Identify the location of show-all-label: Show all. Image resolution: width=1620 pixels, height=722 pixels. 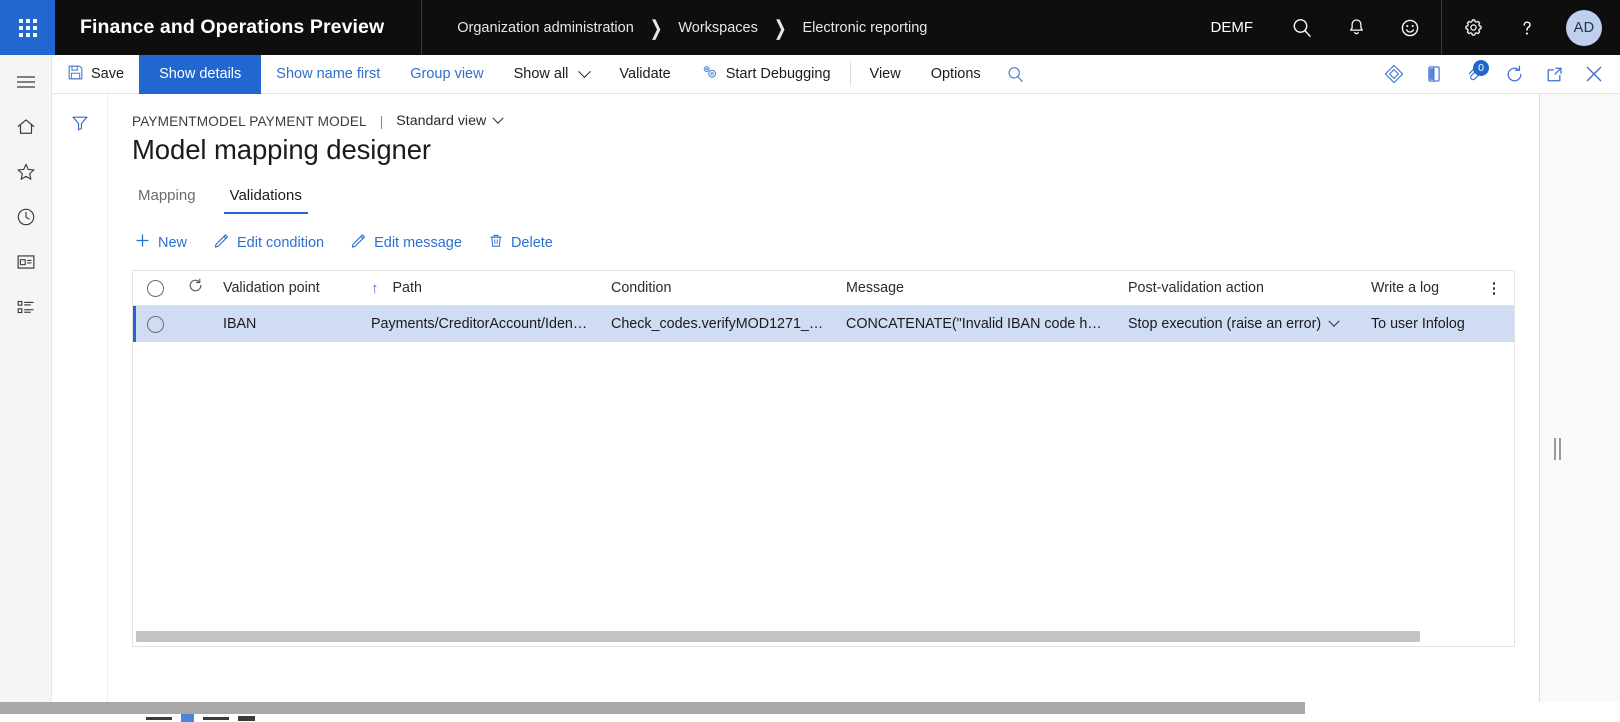
(541, 74).